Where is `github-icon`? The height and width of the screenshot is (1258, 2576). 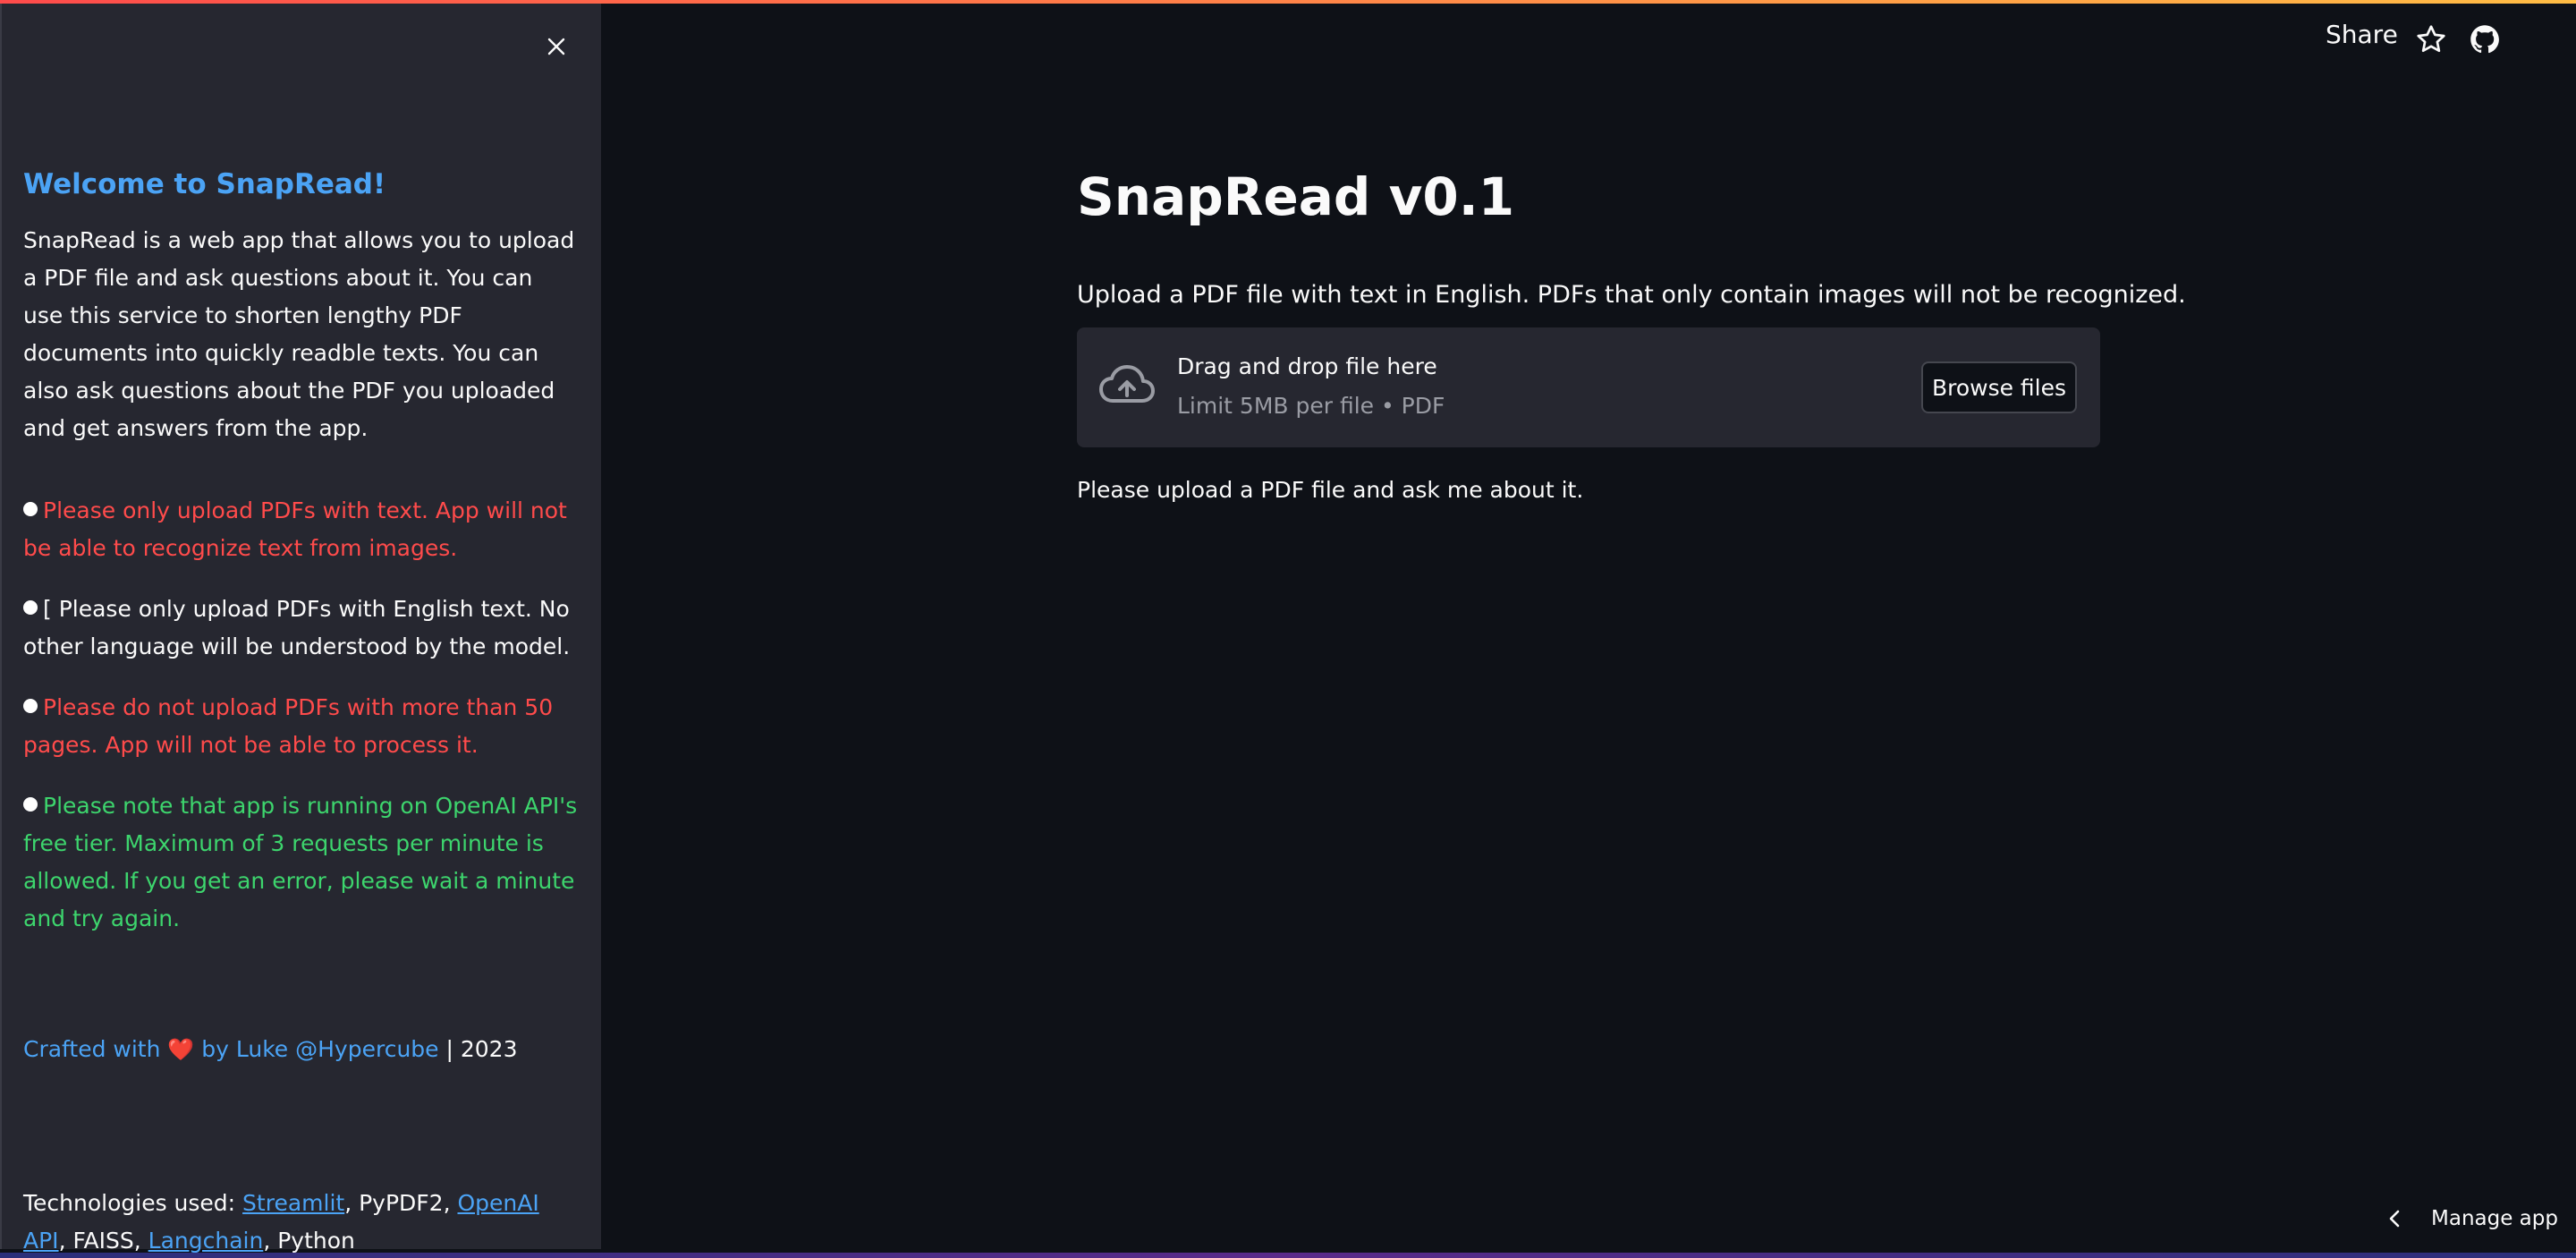 github-icon is located at coordinates (2484, 39).